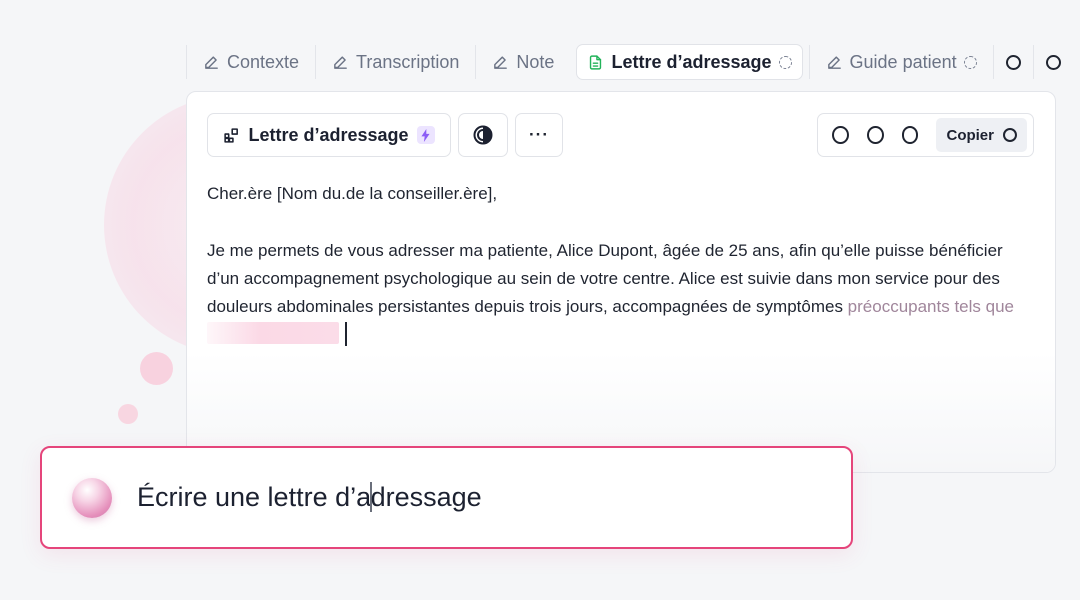 The height and width of the screenshot is (600, 1080). Describe the element at coordinates (931, 306) in the screenshot. I see `streaming-text: préoccupants tels que` at that location.